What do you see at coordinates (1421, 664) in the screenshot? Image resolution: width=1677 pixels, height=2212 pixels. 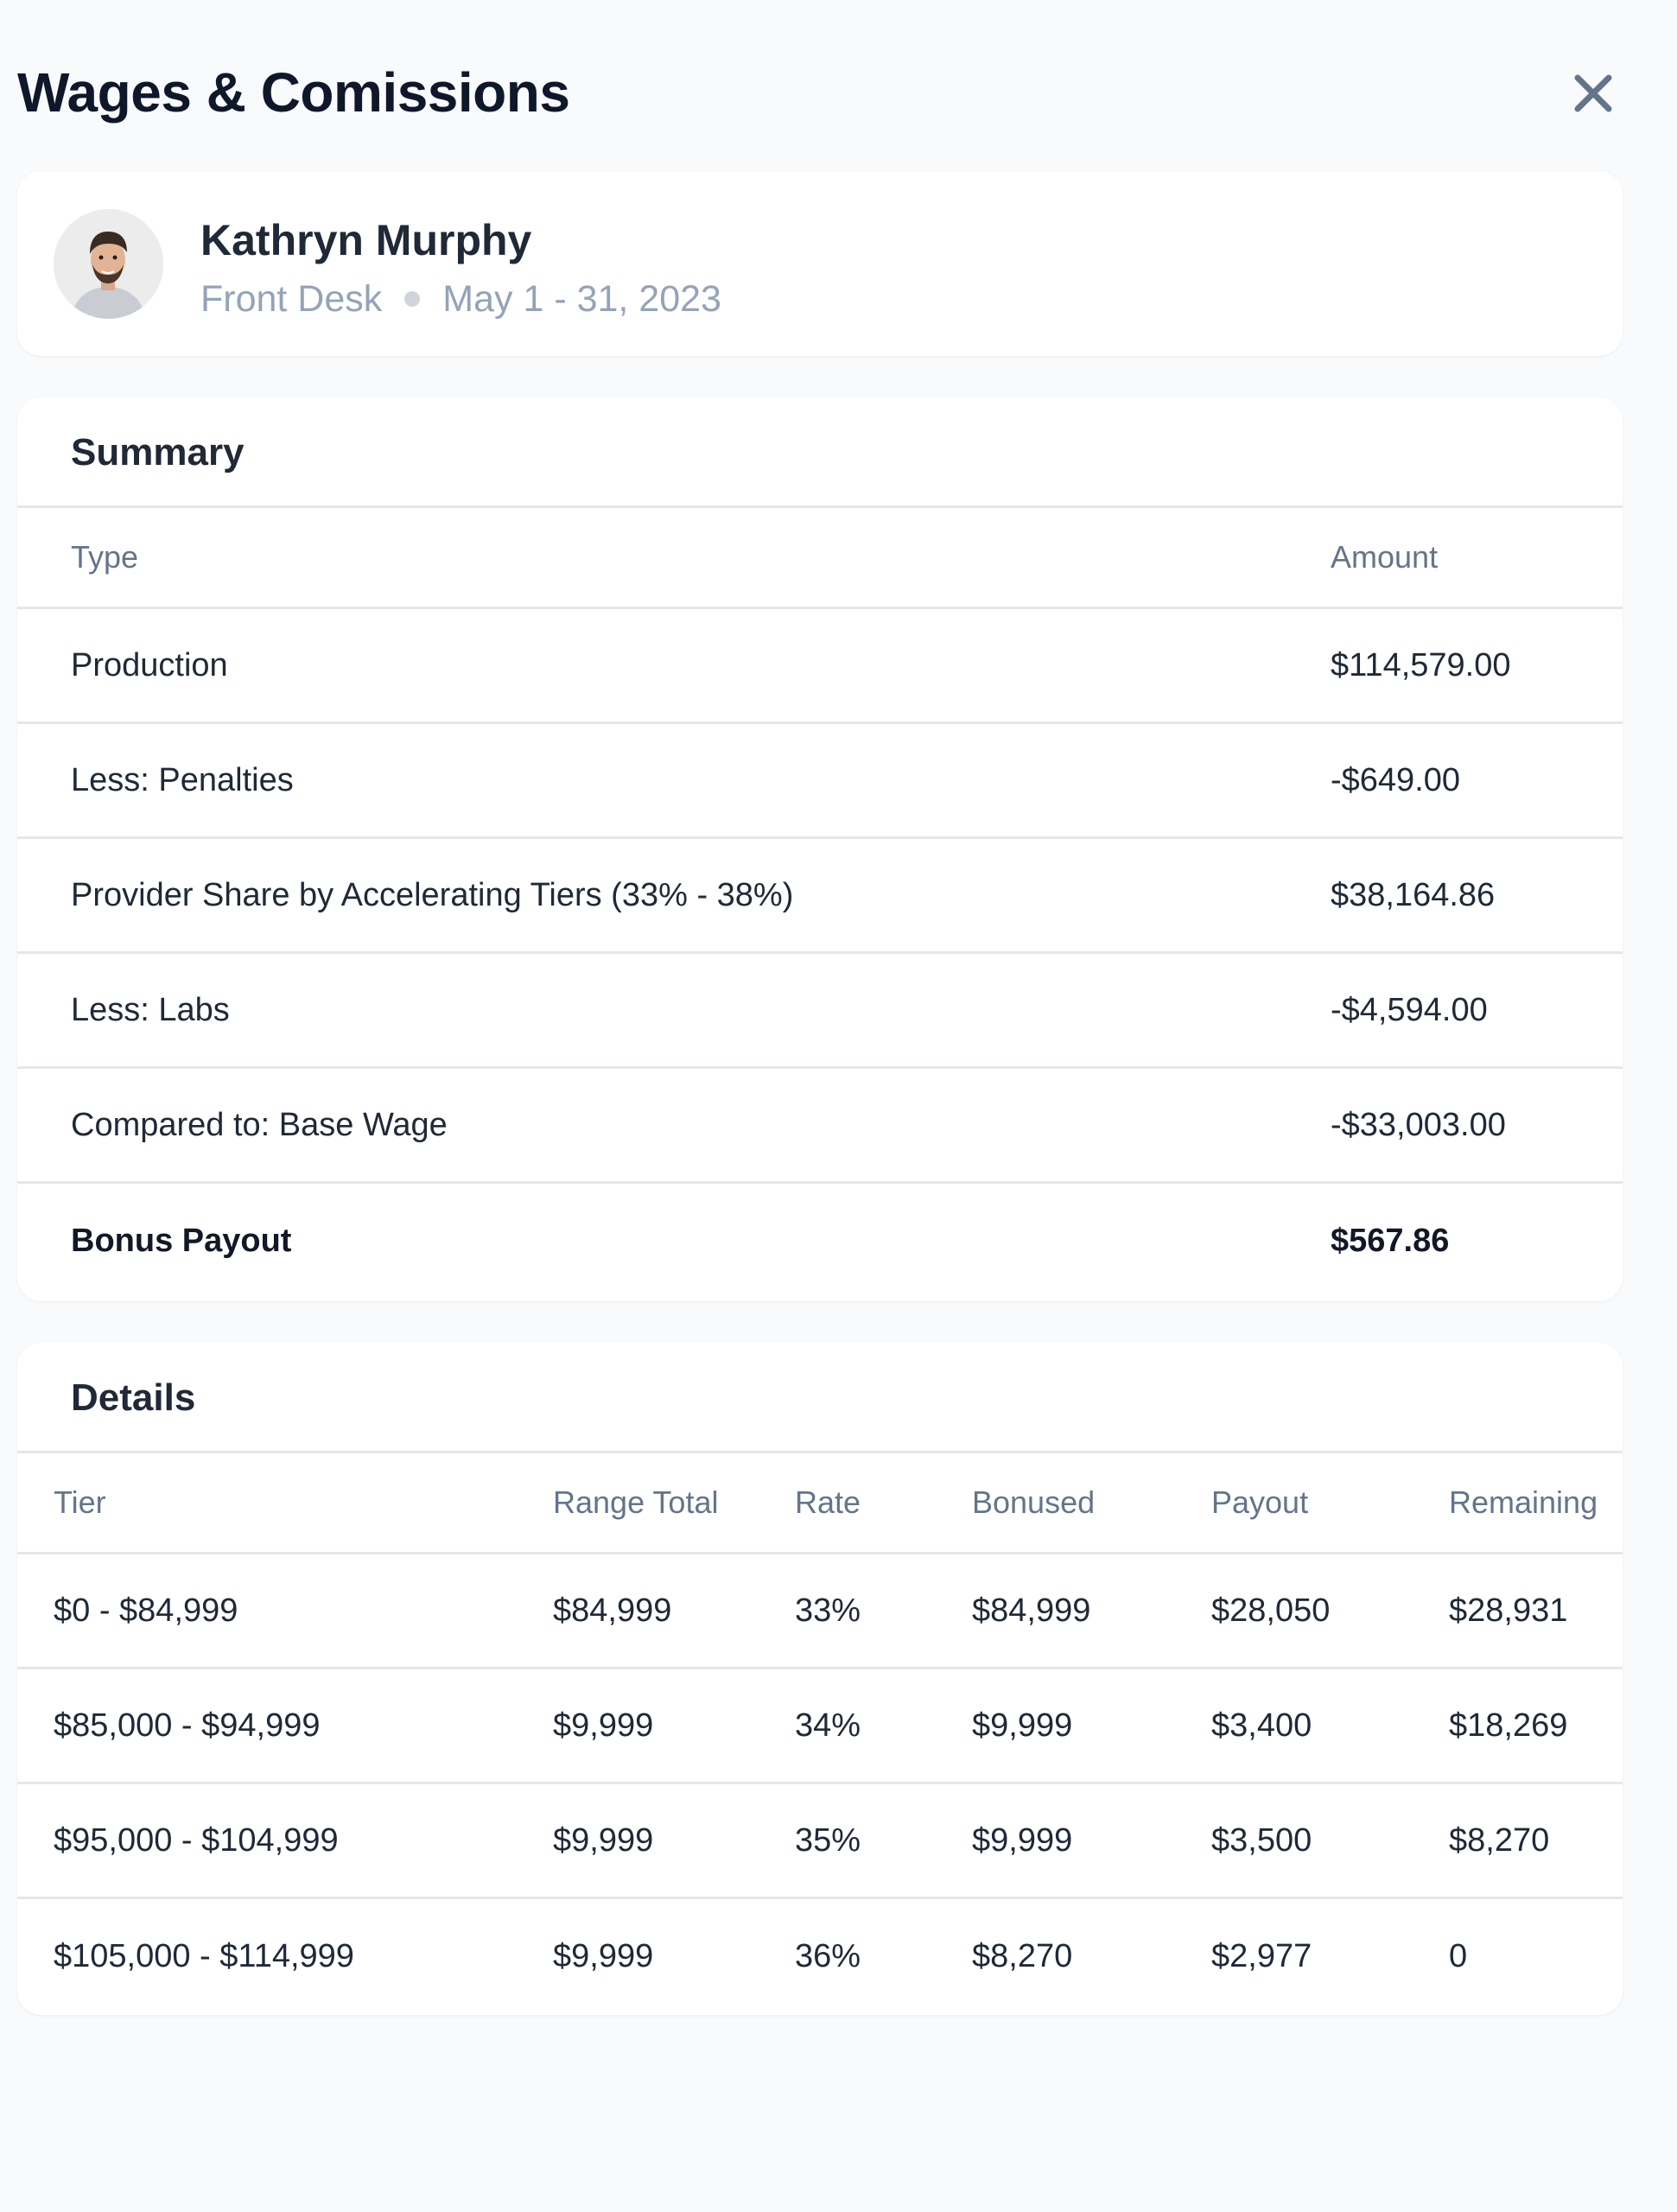 I see `summary-amount: $114,579.00` at bounding box center [1421, 664].